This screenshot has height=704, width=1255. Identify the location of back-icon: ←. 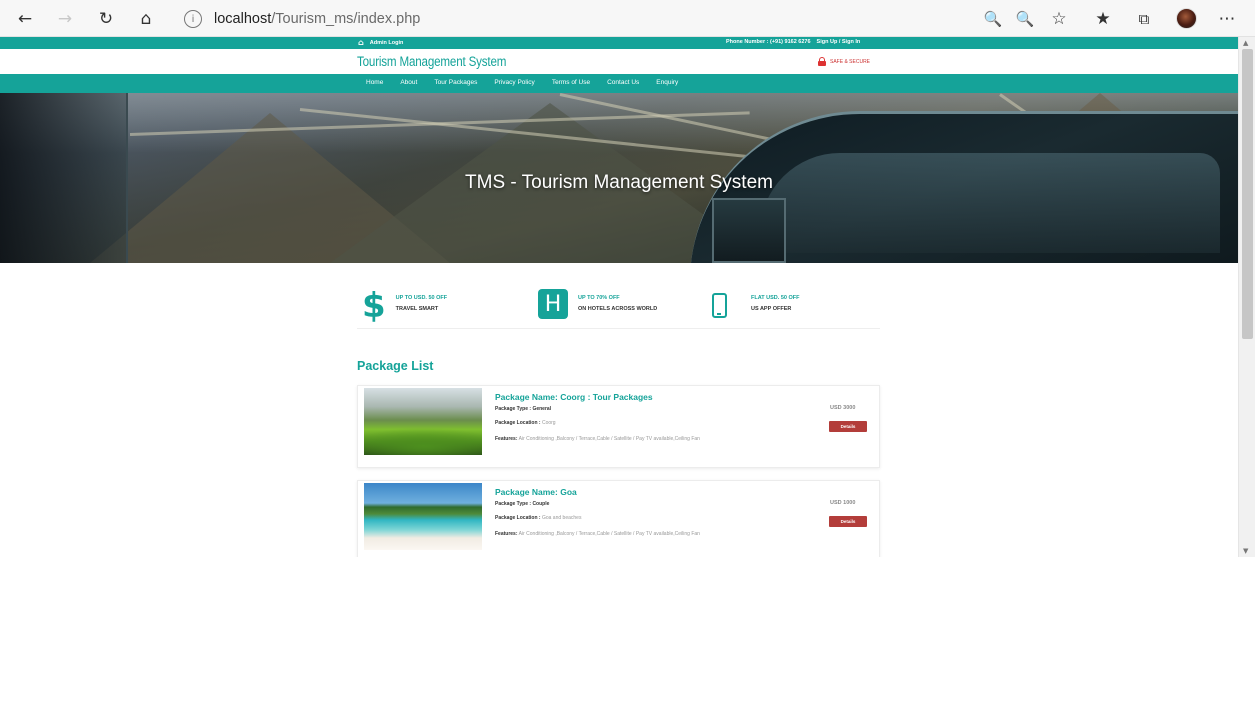
(25, 19).